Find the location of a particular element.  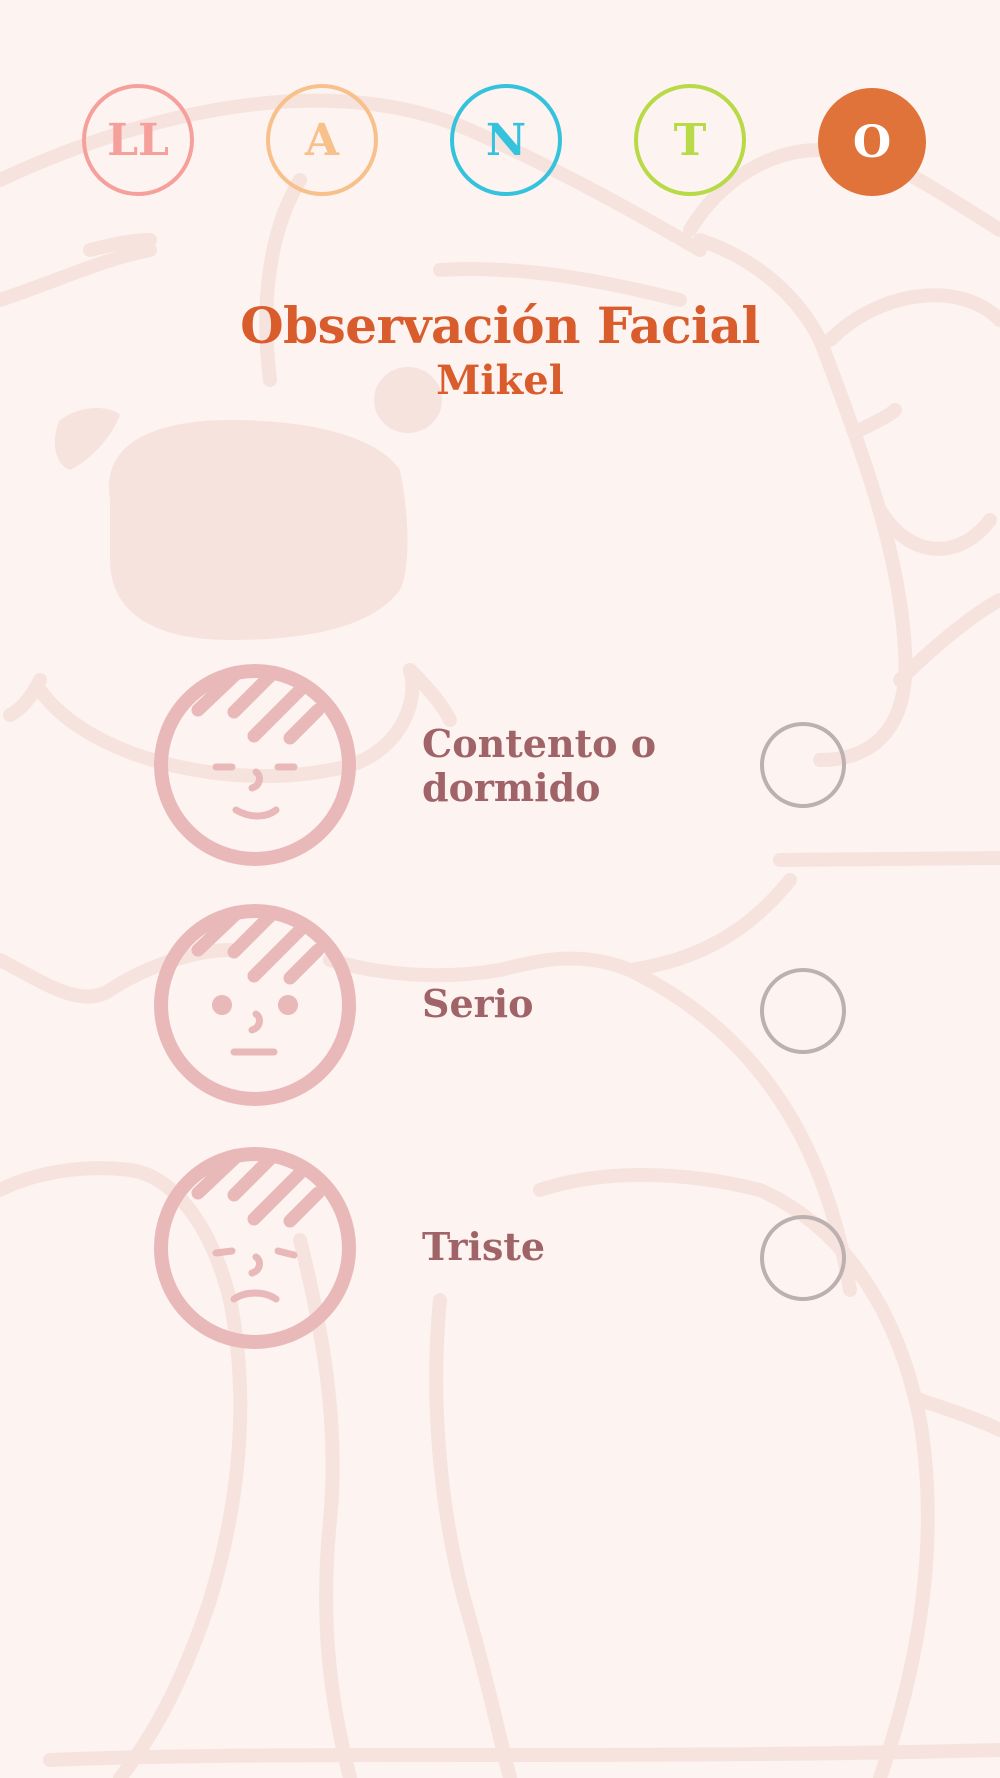

option-sad: Triste is located at coordinates (510, 1248).